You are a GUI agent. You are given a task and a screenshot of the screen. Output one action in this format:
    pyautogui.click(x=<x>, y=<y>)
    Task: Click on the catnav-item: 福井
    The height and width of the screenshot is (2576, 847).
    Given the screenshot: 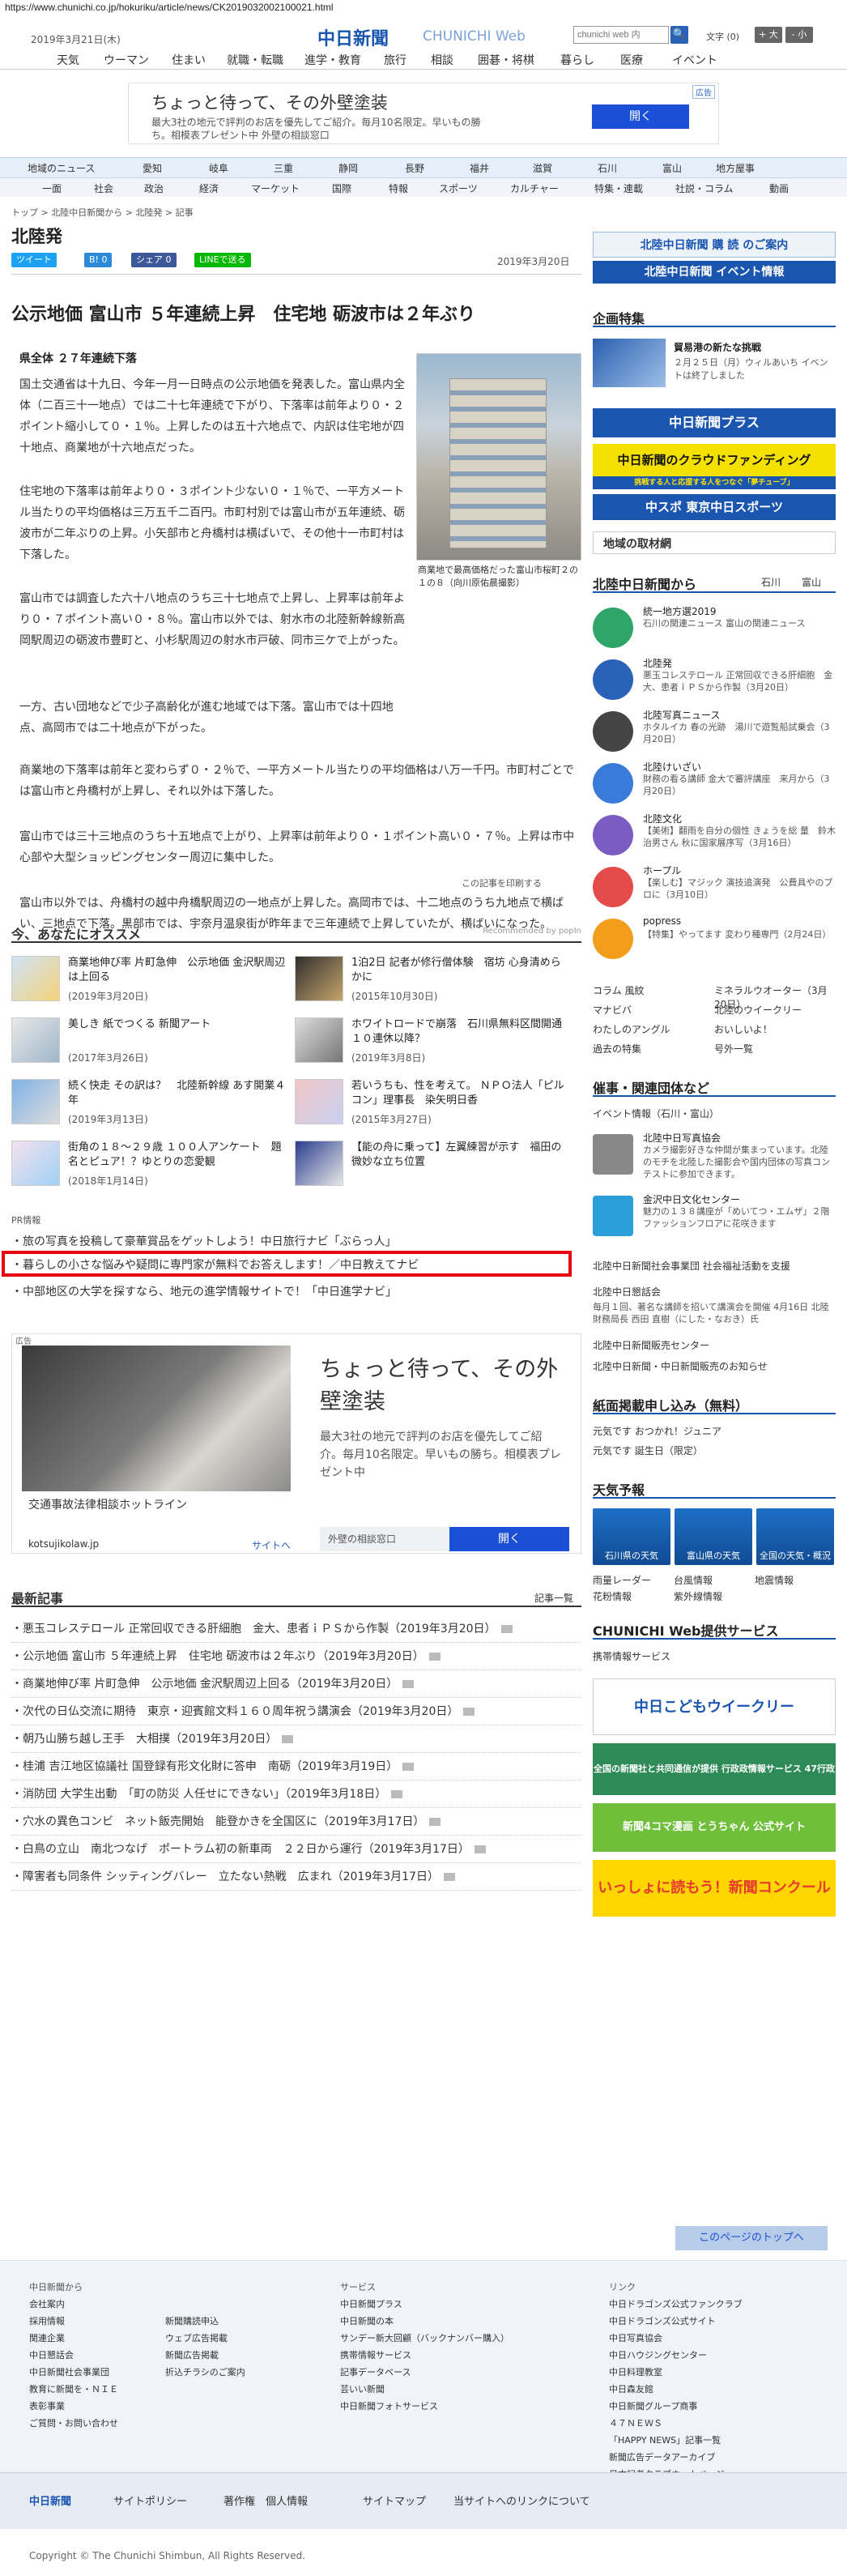 What is the action you would take?
    pyautogui.click(x=479, y=168)
    